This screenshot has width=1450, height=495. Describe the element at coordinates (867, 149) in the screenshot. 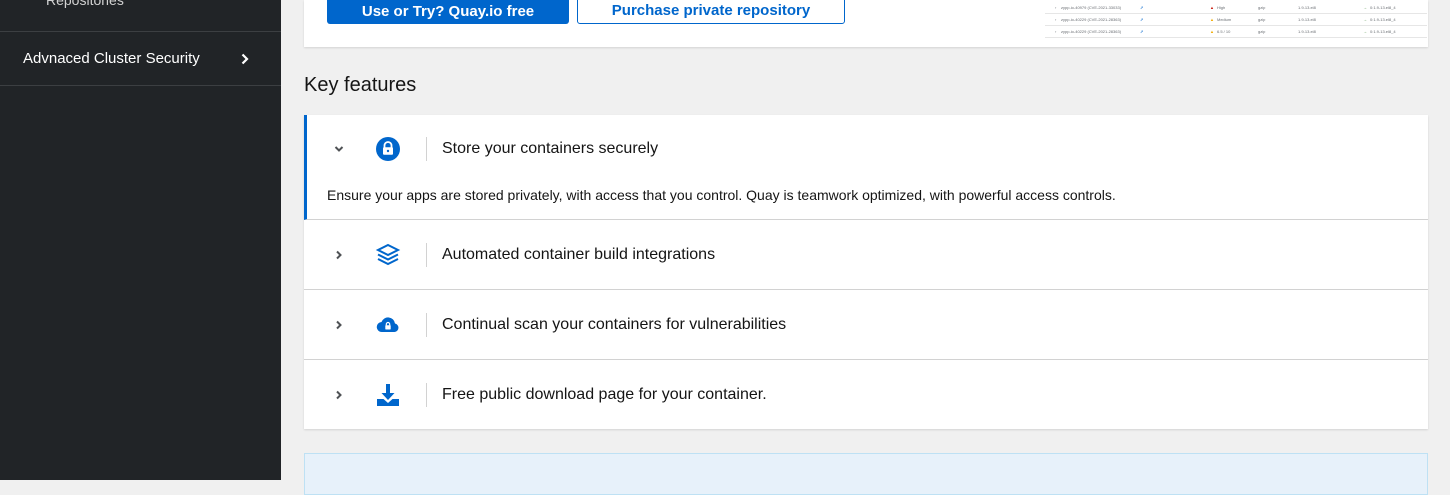

I see `accordion-toggle: Store your containers securely` at that location.